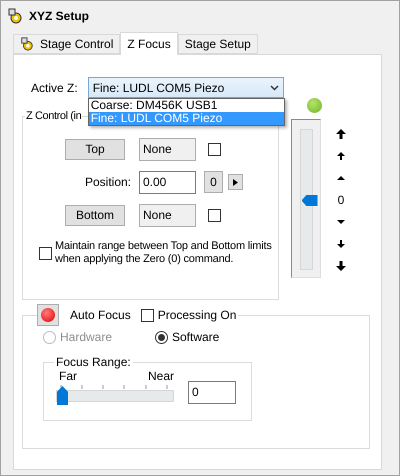 This screenshot has height=476, width=400. Describe the element at coordinates (218, 44) in the screenshot. I see `tab: Stage Setup` at that location.